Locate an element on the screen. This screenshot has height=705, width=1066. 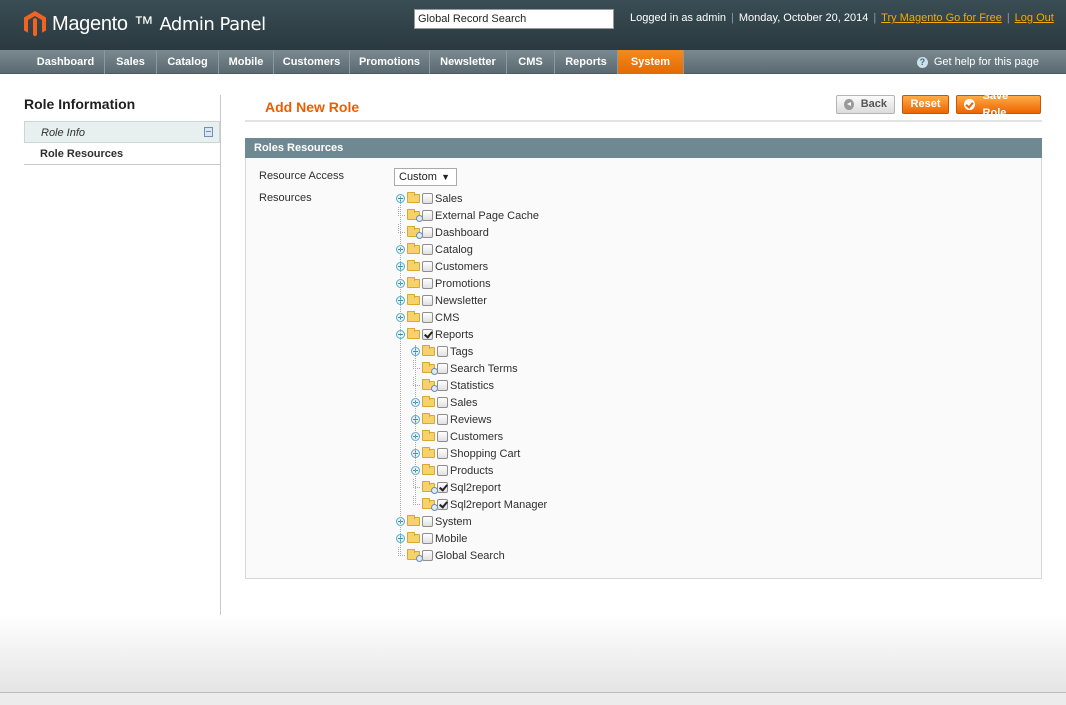
tab-role-resources: Role Resources is located at coordinates (122, 154).